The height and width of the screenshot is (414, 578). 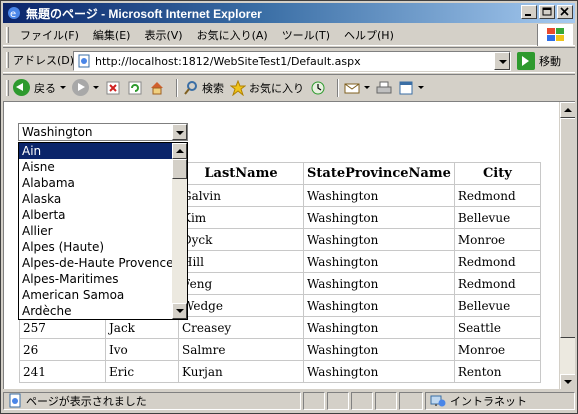 What do you see at coordinates (567, 110) in the screenshot?
I see `scroll-up-button` at bounding box center [567, 110].